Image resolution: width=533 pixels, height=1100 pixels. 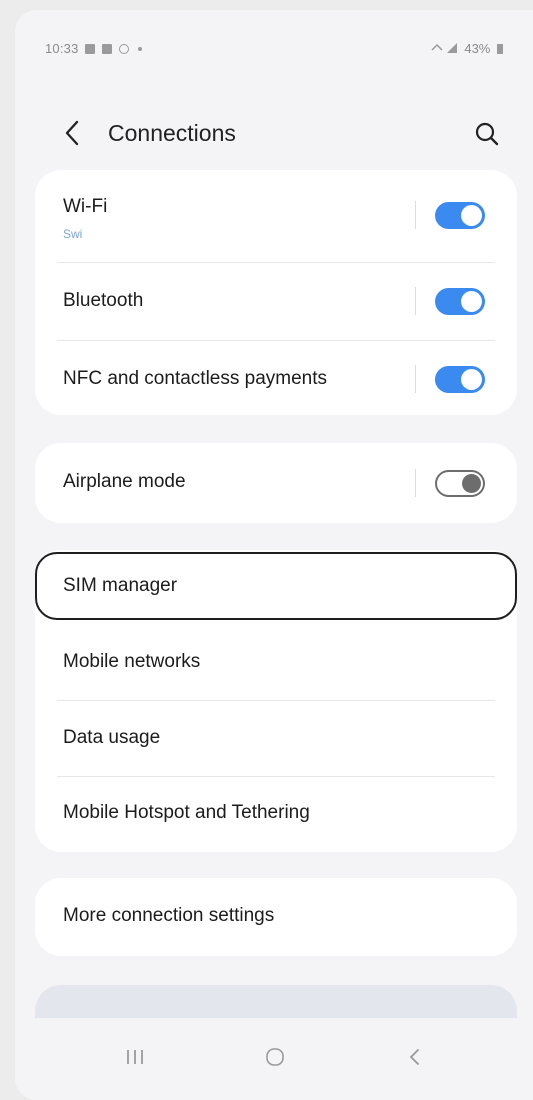 What do you see at coordinates (460, 483) in the screenshot?
I see `airplane-mode-toggle` at bounding box center [460, 483].